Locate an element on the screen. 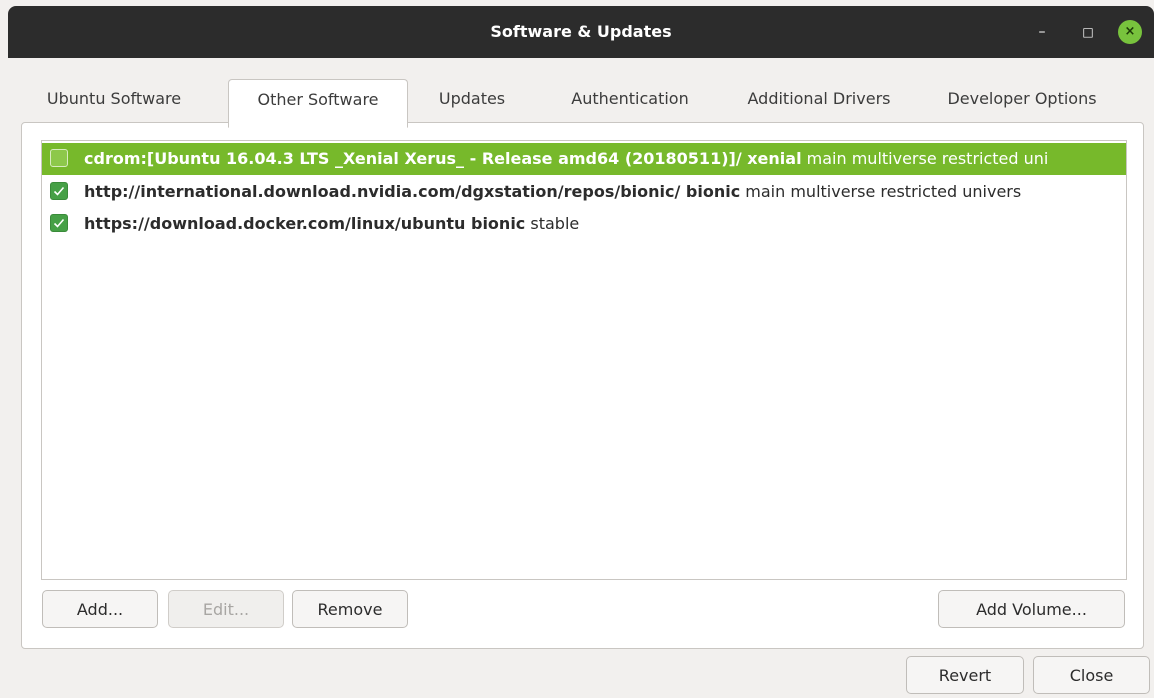 The image size is (1154, 698). source-components: main multiverse restricted univers is located at coordinates (883, 191).